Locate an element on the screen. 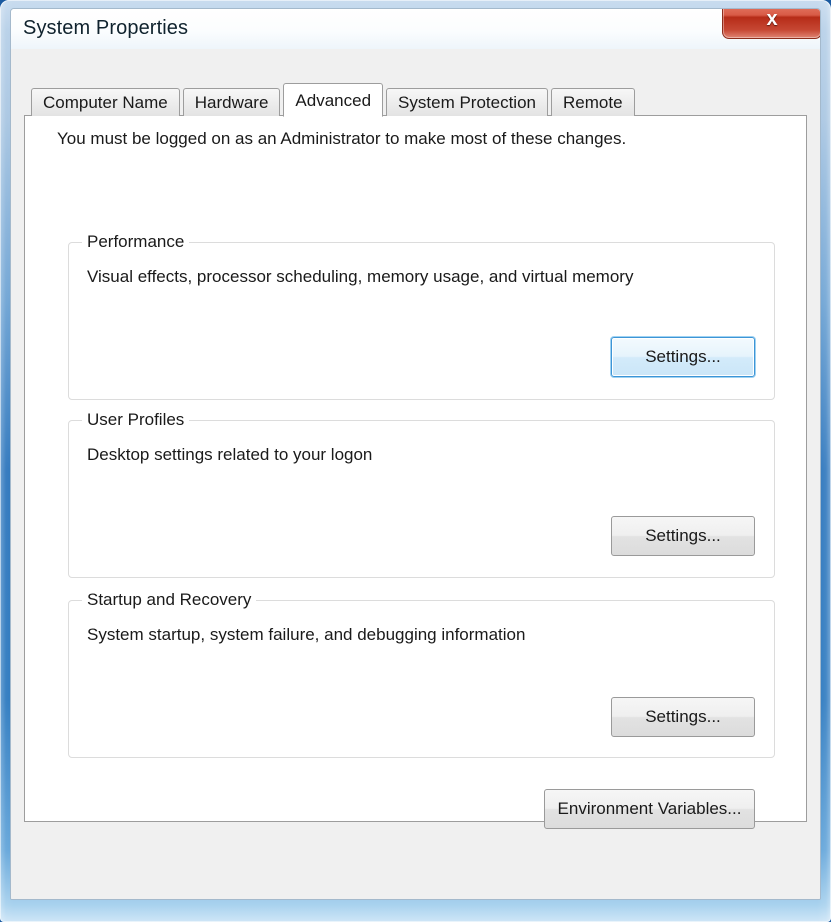 The image size is (831, 922). group-user-profiles-description: Desktop settings related to your logon is located at coordinates (230, 454).